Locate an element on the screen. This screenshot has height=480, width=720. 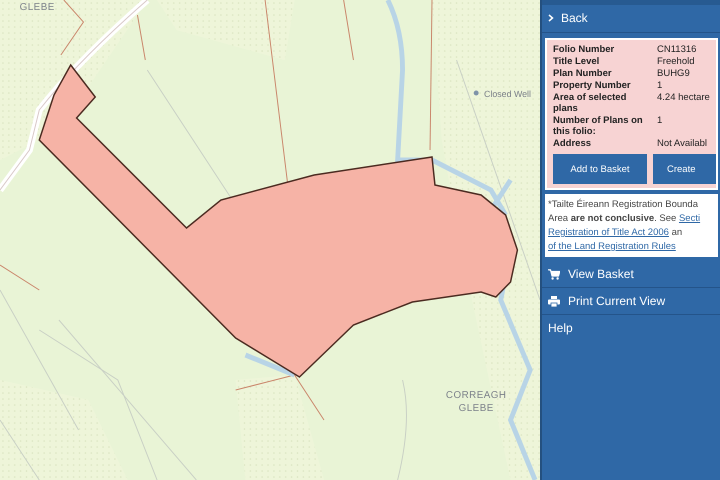
detail-label: Area of selected plans is located at coordinates (590, 103).